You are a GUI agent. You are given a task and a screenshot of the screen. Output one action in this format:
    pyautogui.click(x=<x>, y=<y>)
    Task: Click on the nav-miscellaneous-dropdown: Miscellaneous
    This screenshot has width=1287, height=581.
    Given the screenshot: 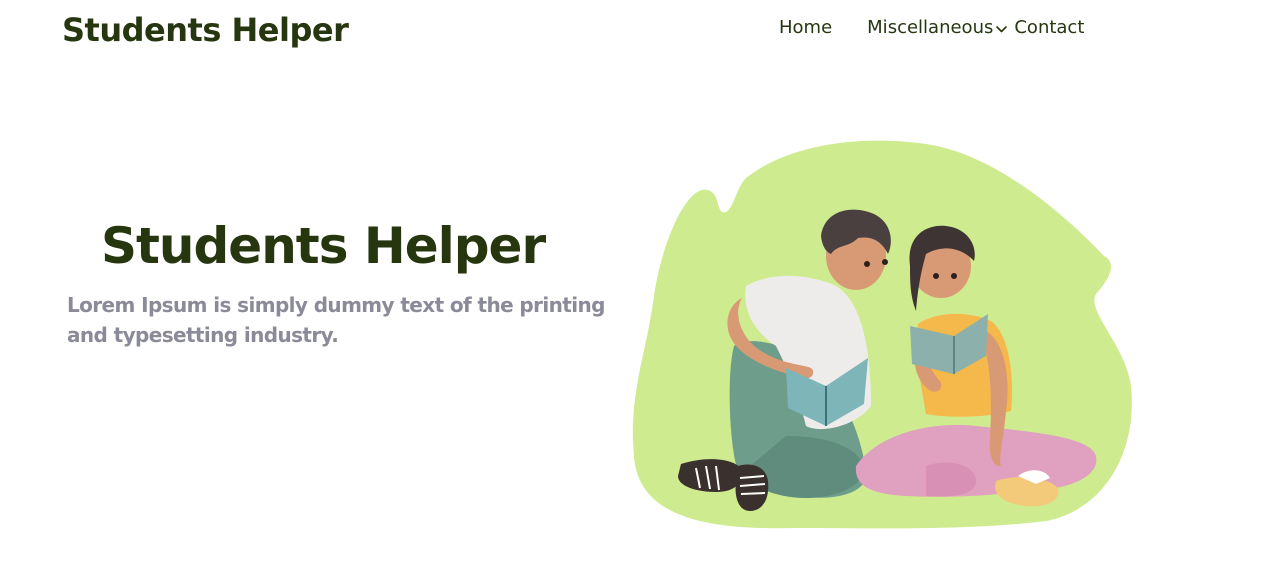 What is the action you would take?
    pyautogui.click(x=937, y=27)
    